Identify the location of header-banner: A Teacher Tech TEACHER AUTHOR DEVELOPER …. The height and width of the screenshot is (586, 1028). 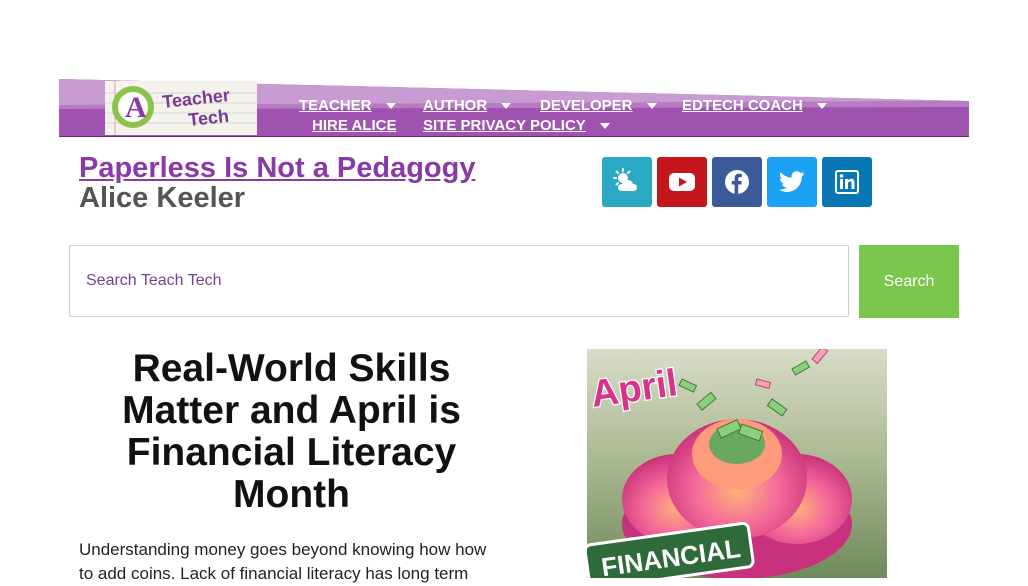
(514, 108).